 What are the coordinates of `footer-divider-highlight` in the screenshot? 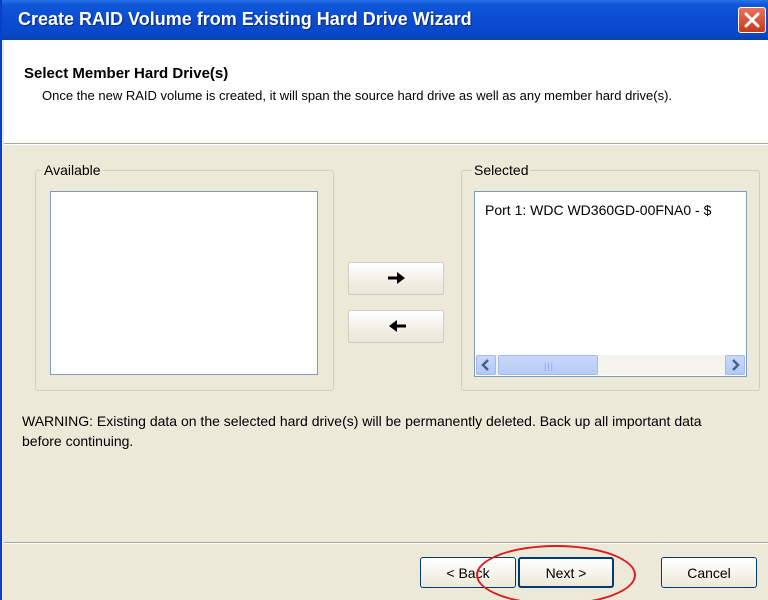 It's located at (386, 543).